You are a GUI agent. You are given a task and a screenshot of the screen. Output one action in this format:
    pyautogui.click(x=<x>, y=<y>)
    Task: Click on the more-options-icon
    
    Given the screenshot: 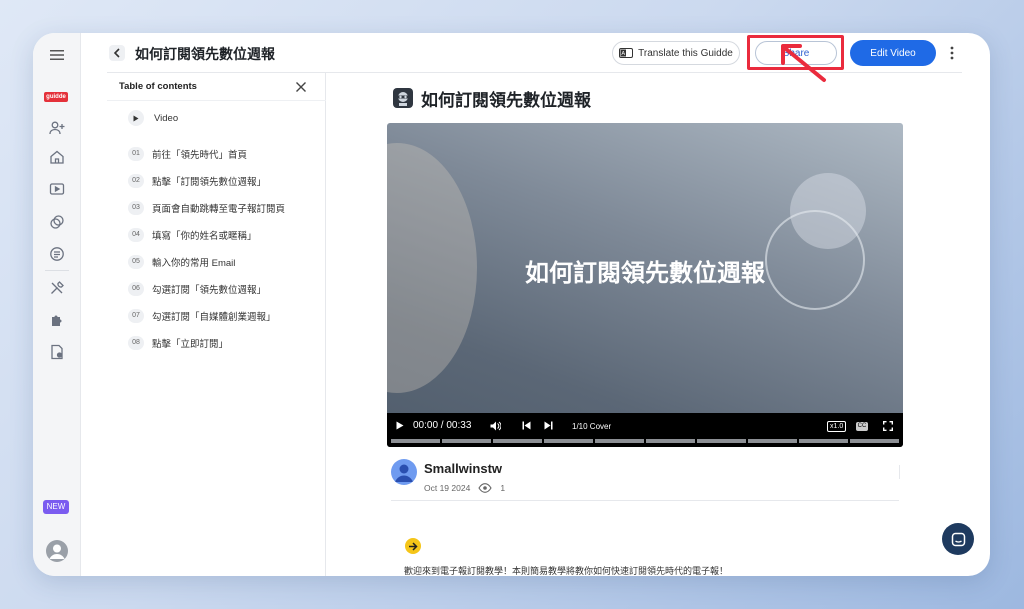 What is the action you would take?
    pyautogui.click(x=952, y=53)
    